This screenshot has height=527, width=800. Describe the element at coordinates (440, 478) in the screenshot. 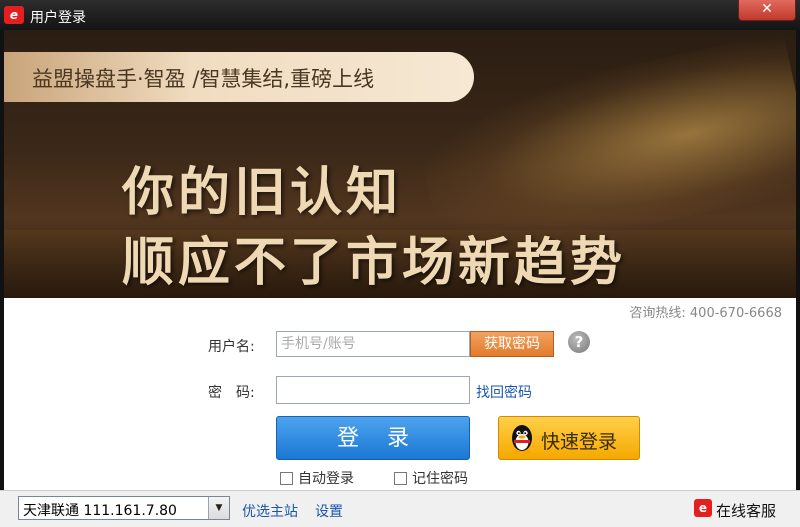

I see `remember-password-label: 记住密码` at that location.